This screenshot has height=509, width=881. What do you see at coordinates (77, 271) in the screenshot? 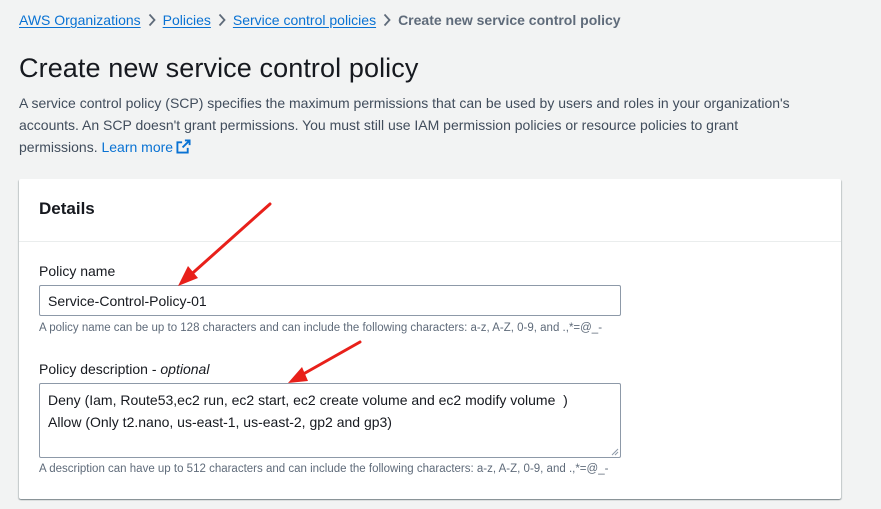
I see `policy-name-label: Policy name` at bounding box center [77, 271].